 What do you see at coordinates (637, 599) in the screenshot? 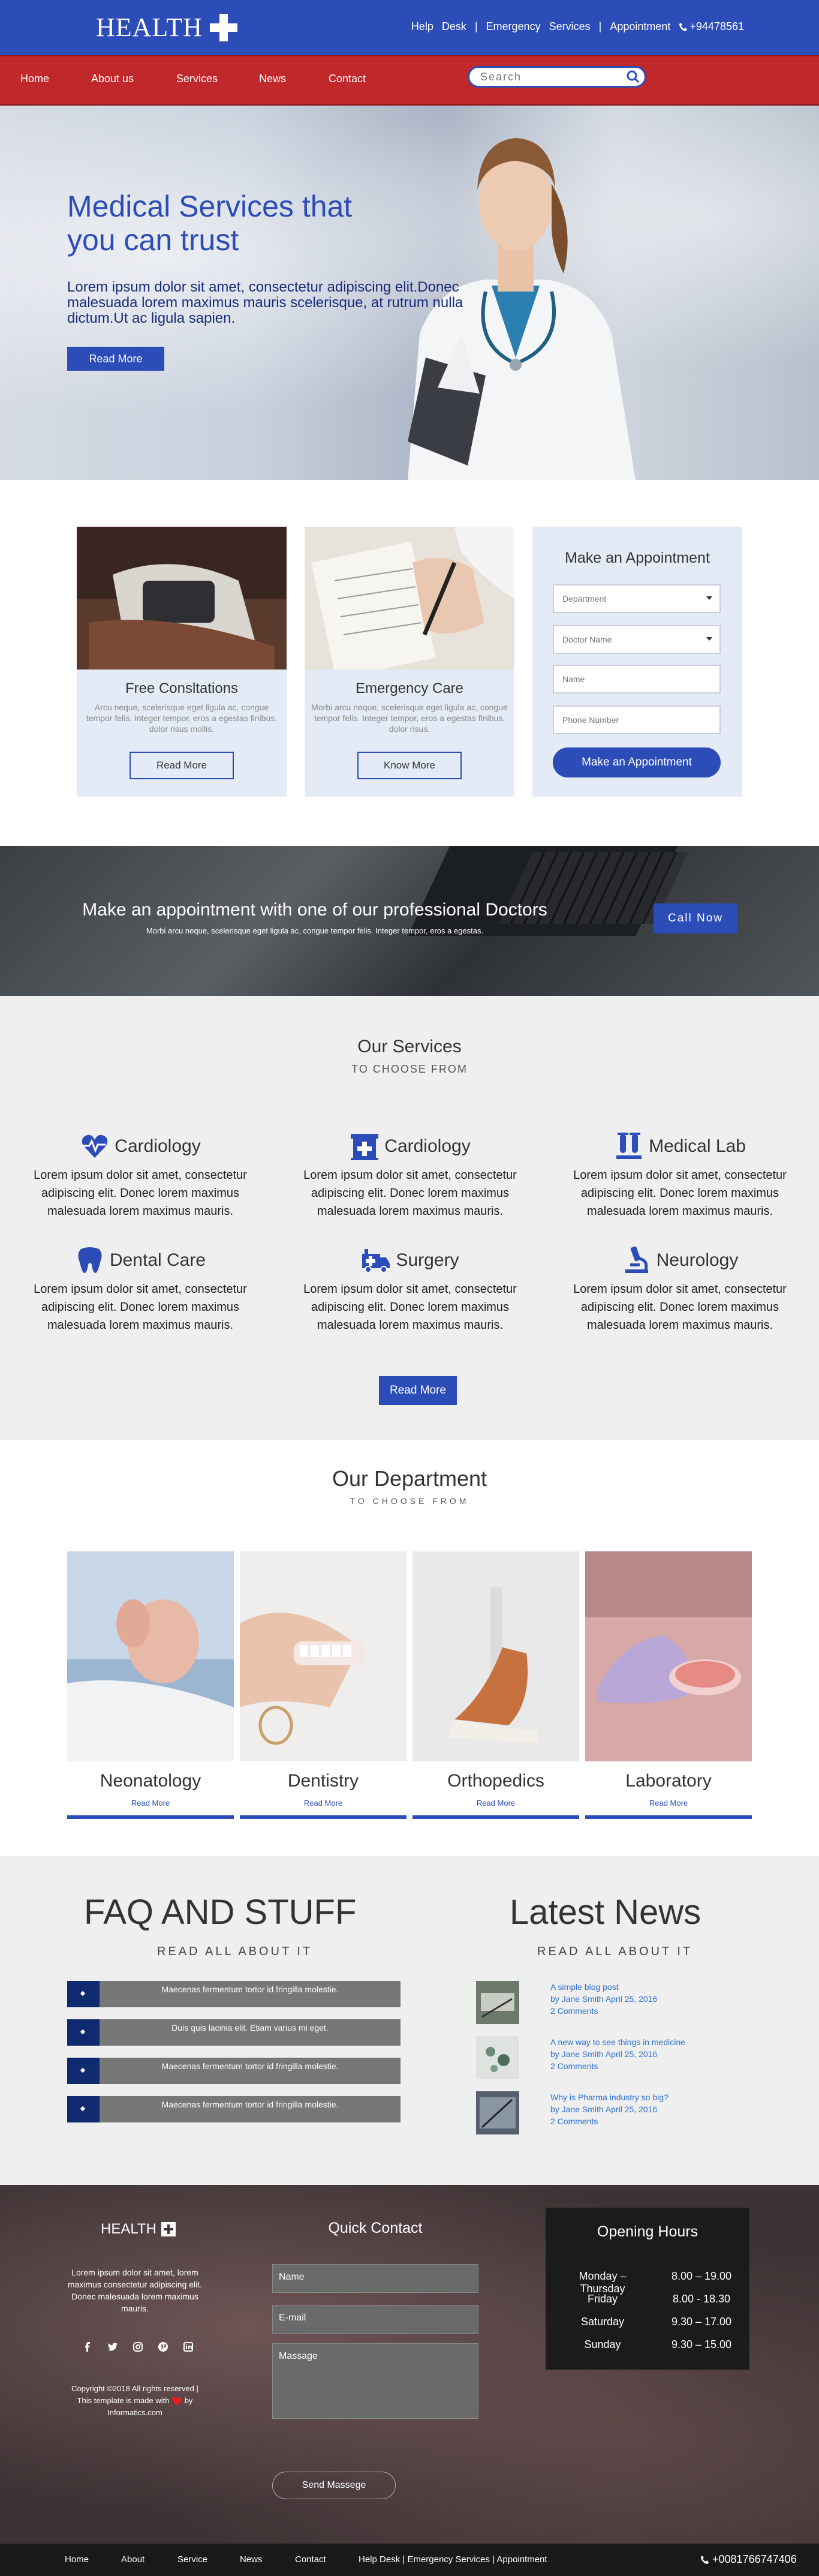
I see `department-select: Department` at bounding box center [637, 599].